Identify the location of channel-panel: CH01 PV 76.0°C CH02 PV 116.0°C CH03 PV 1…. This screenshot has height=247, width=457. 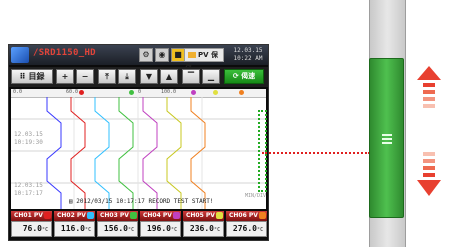
(139, 224).